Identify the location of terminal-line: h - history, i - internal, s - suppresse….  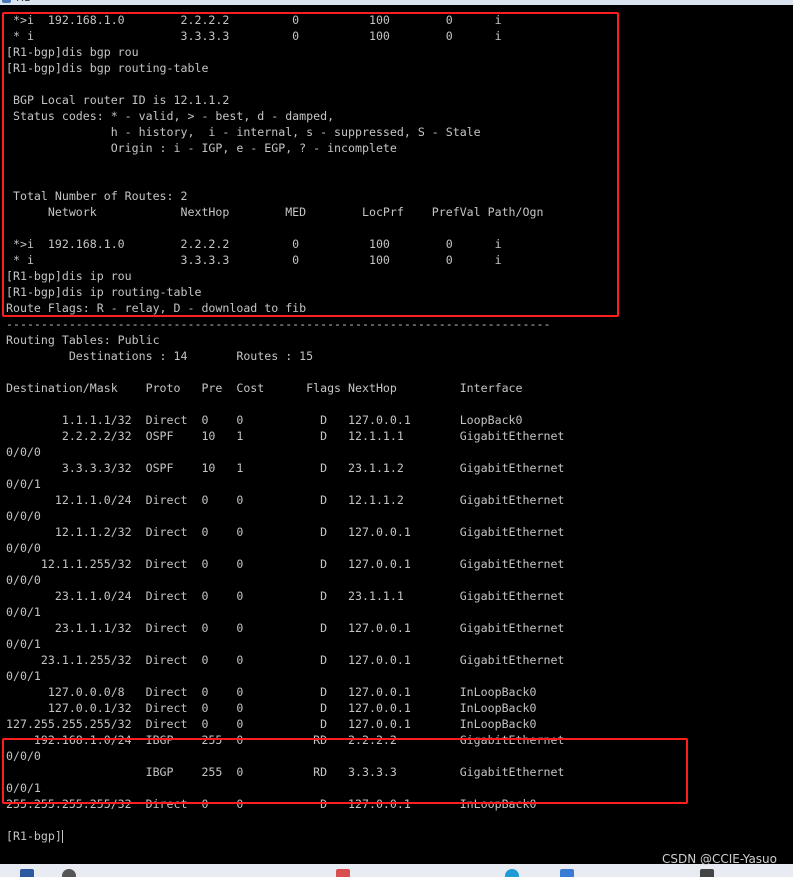
(243, 132).